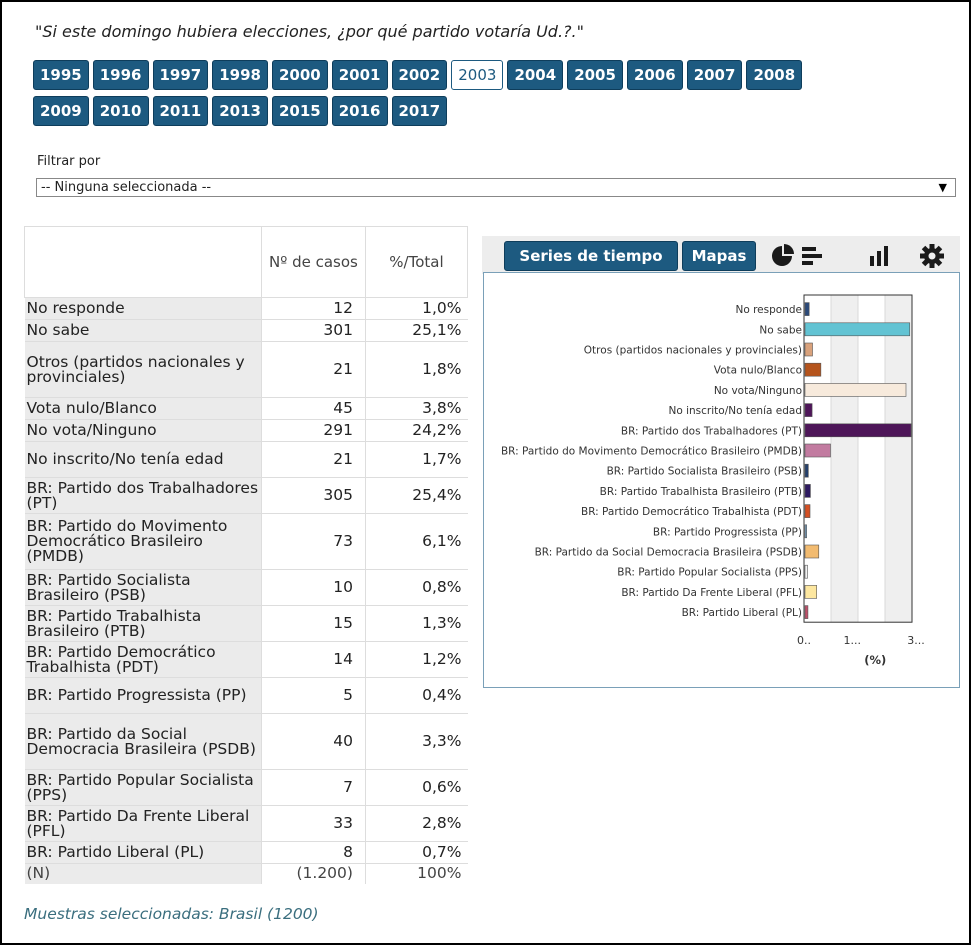 The height and width of the screenshot is (945, 971). I want to click on year-button-2007: 2007, so click(714, 75).